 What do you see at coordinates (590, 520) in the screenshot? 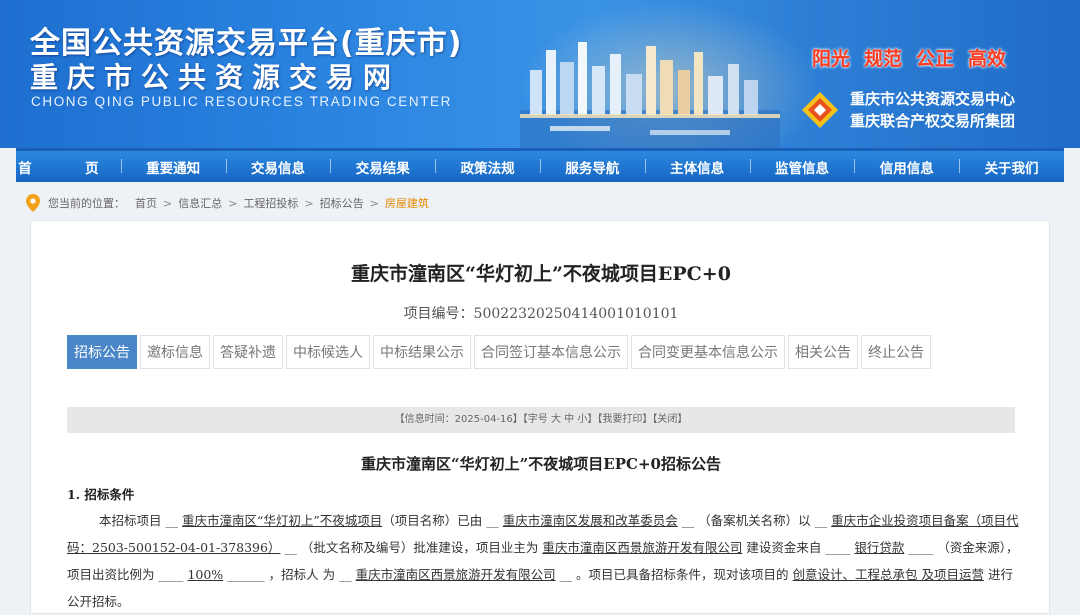
I see `approver-value: 重庆市潼南区发展和改革委员会` at bounding box center [590, 520].